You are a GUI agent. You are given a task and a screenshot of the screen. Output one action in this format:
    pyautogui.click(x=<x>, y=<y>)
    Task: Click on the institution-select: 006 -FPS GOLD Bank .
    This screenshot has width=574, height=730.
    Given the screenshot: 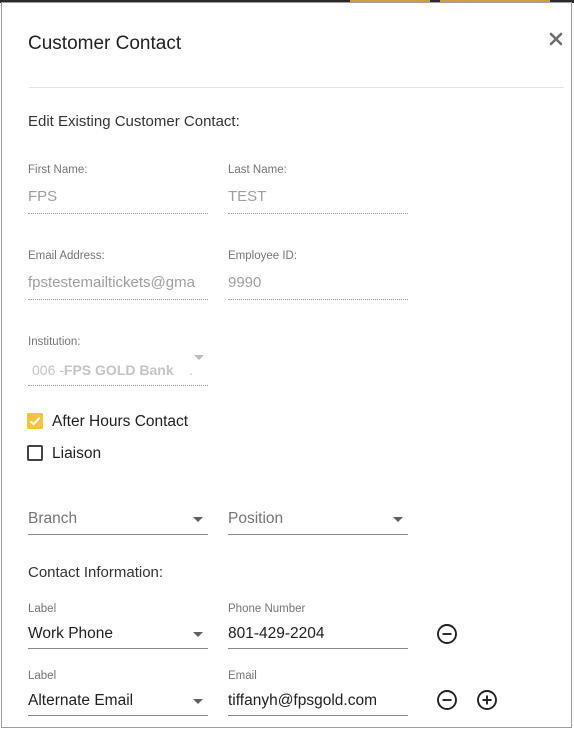 What is the action you would take?
    pyautogui.click(x=112, y=370)
    